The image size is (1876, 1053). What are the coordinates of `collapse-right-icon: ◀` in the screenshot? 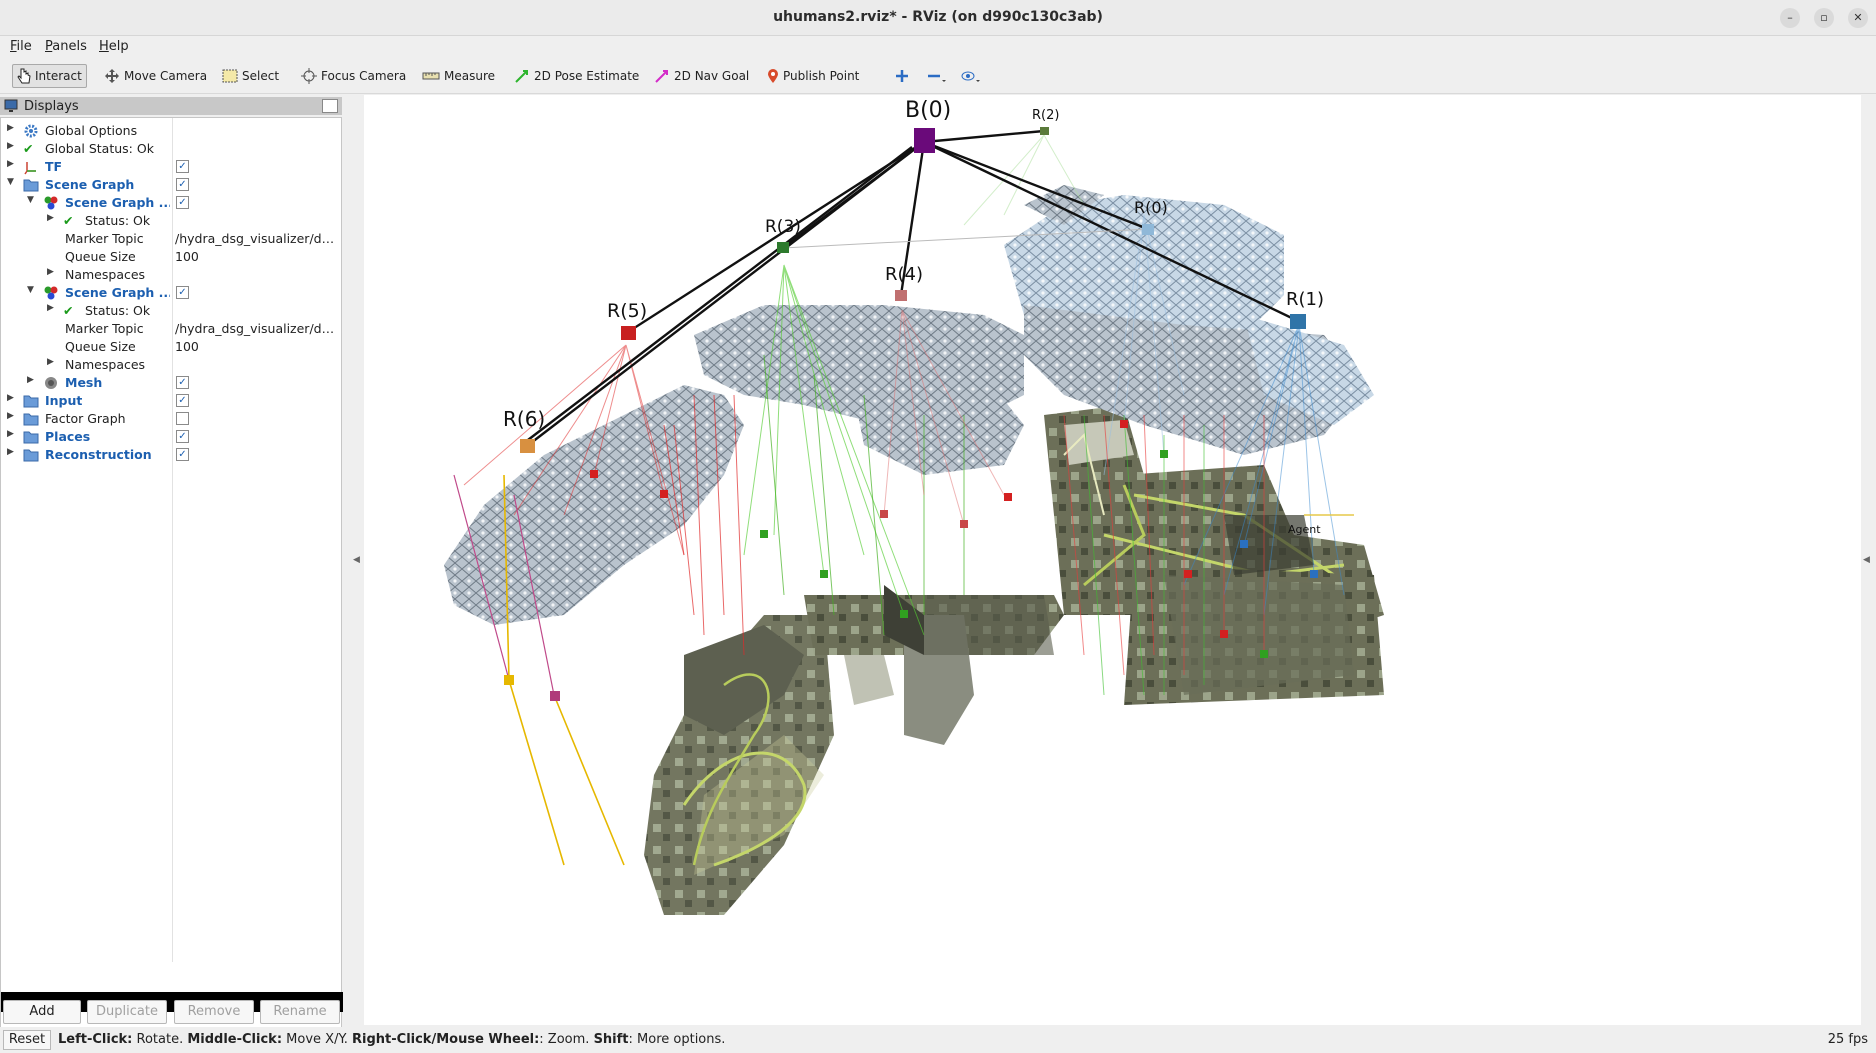 It's located at (1866, 560).